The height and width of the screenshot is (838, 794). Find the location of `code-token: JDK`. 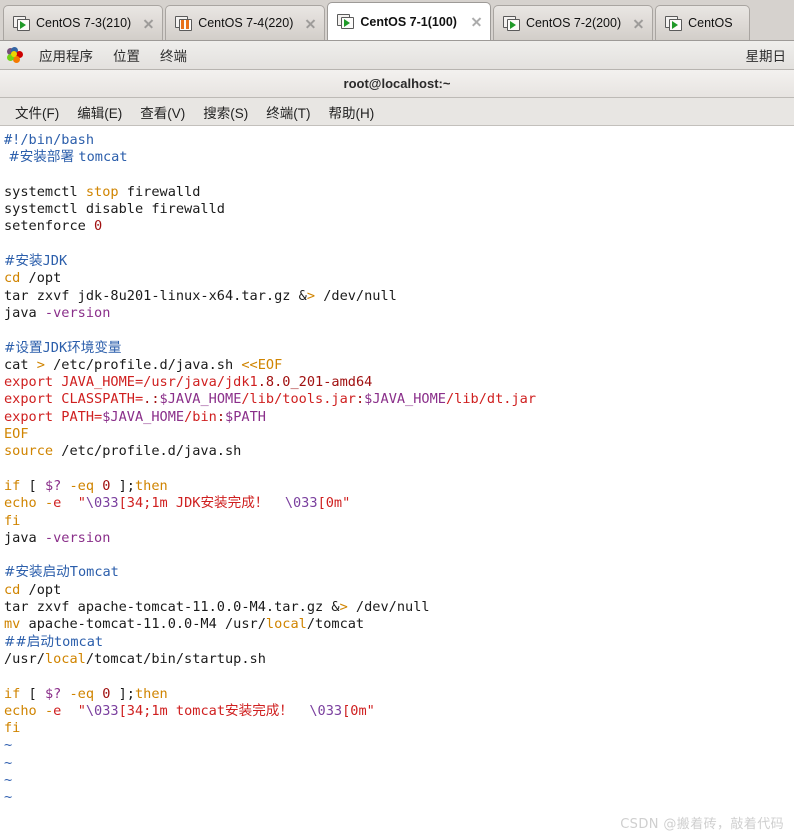

code-token: JDK is located at coordinates (55, 261).